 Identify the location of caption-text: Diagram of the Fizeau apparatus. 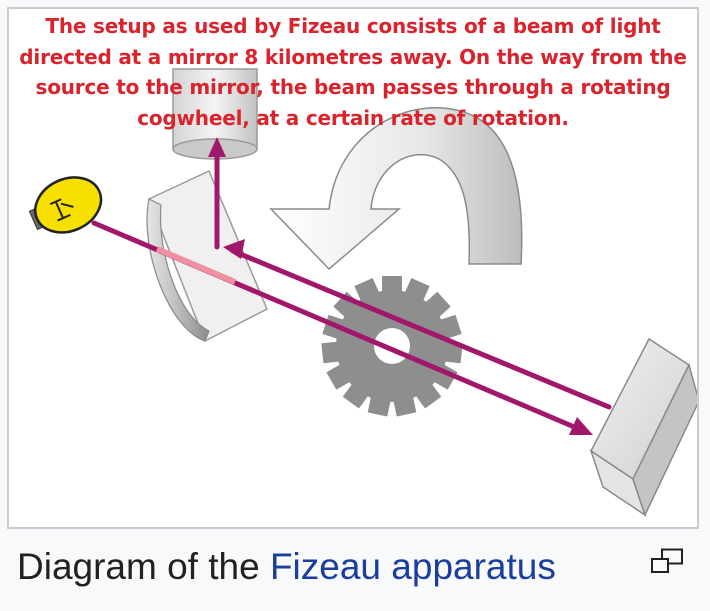
(286, 567).